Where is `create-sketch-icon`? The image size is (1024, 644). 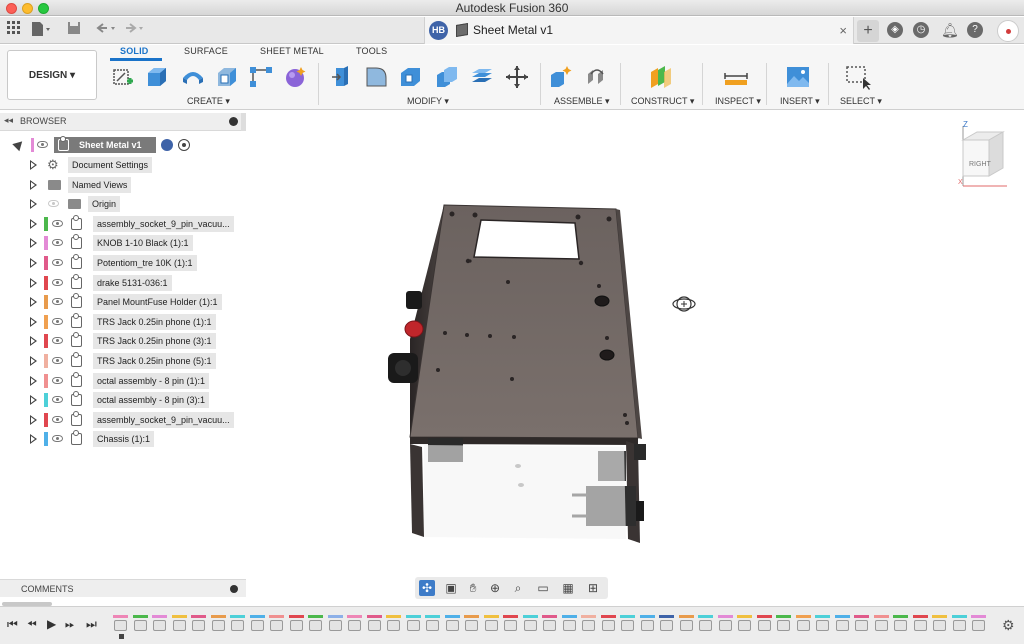
create-sketch-icon is located at coordinates (123, 77).